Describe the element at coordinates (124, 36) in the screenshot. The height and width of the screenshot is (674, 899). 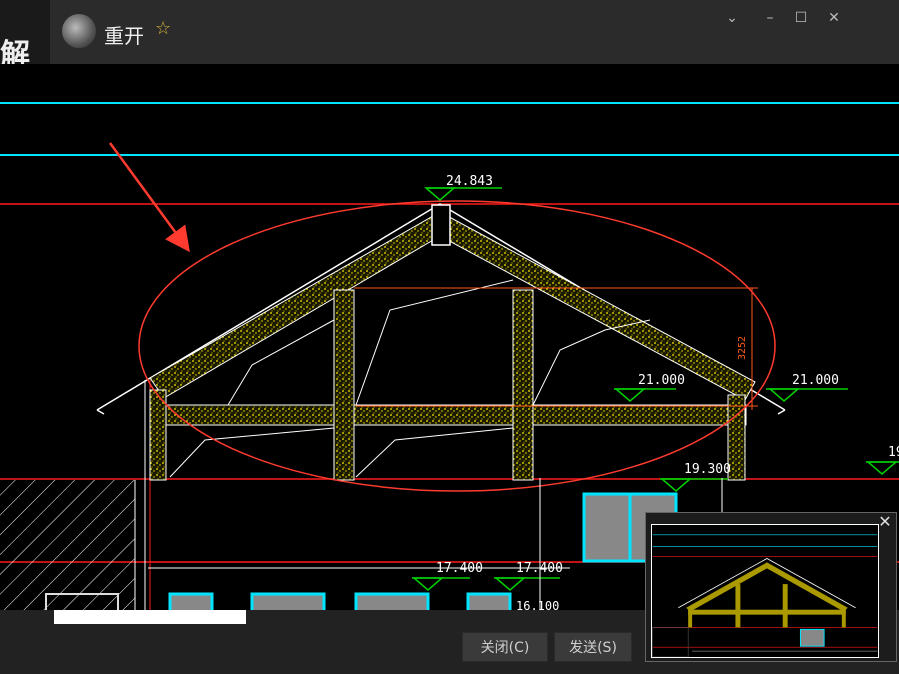
I see `window-title: 重开` at that location.